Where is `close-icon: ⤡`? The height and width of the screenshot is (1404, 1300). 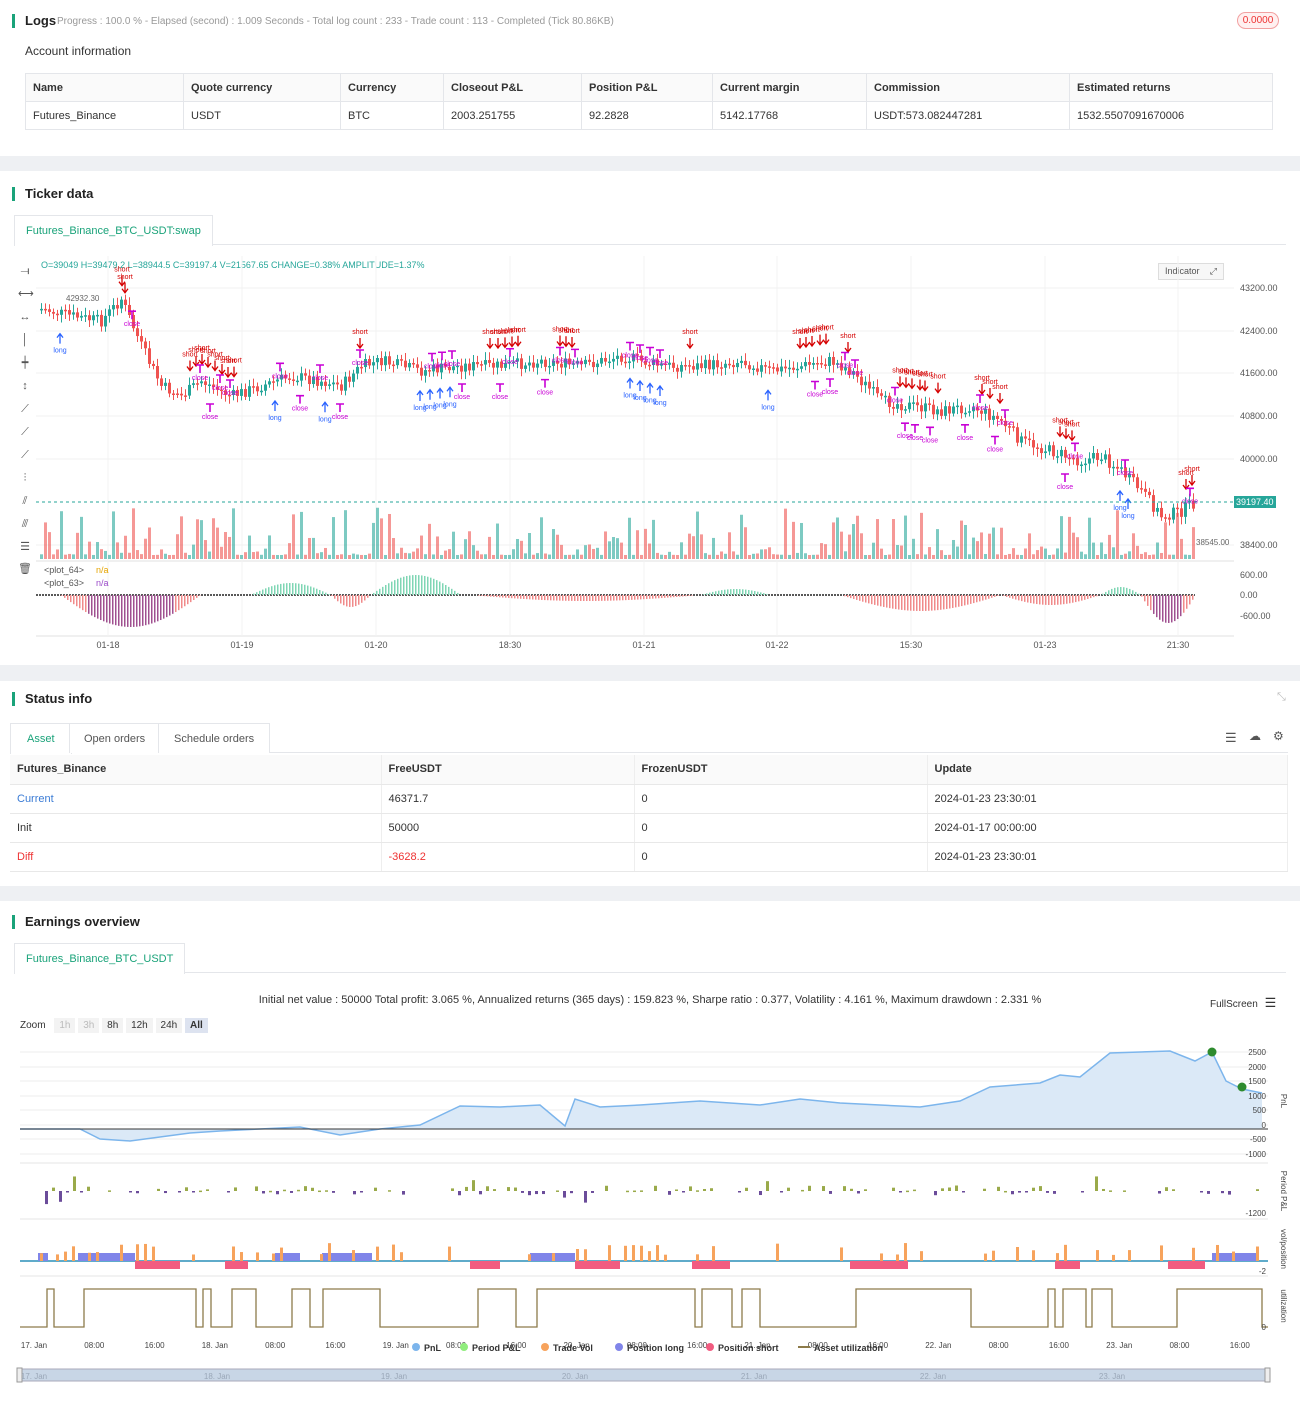
close-icon: ⤡ is located at coordinates (1281, 697).